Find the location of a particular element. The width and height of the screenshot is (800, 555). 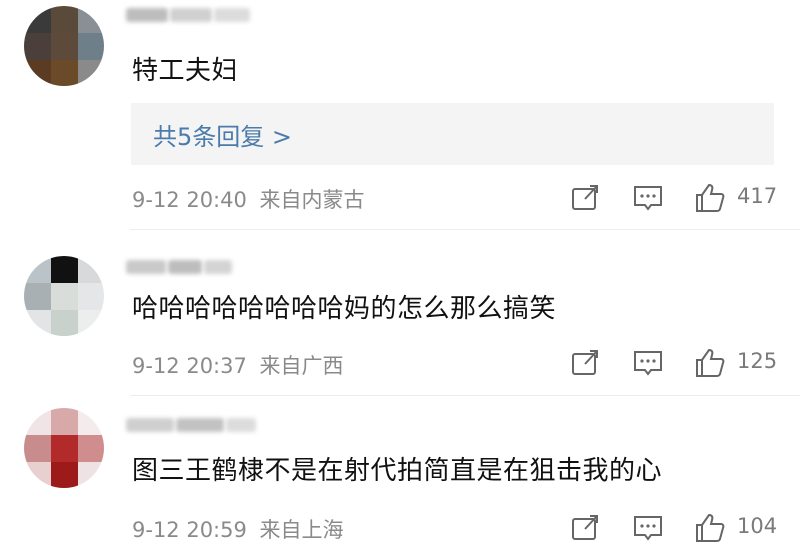

comment-meta: 9-12 20:59 来自上海 is located at coordinates (241, 529).